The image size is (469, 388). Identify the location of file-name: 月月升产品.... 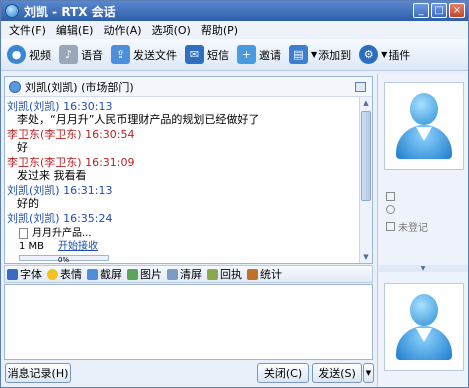
(62, 233).